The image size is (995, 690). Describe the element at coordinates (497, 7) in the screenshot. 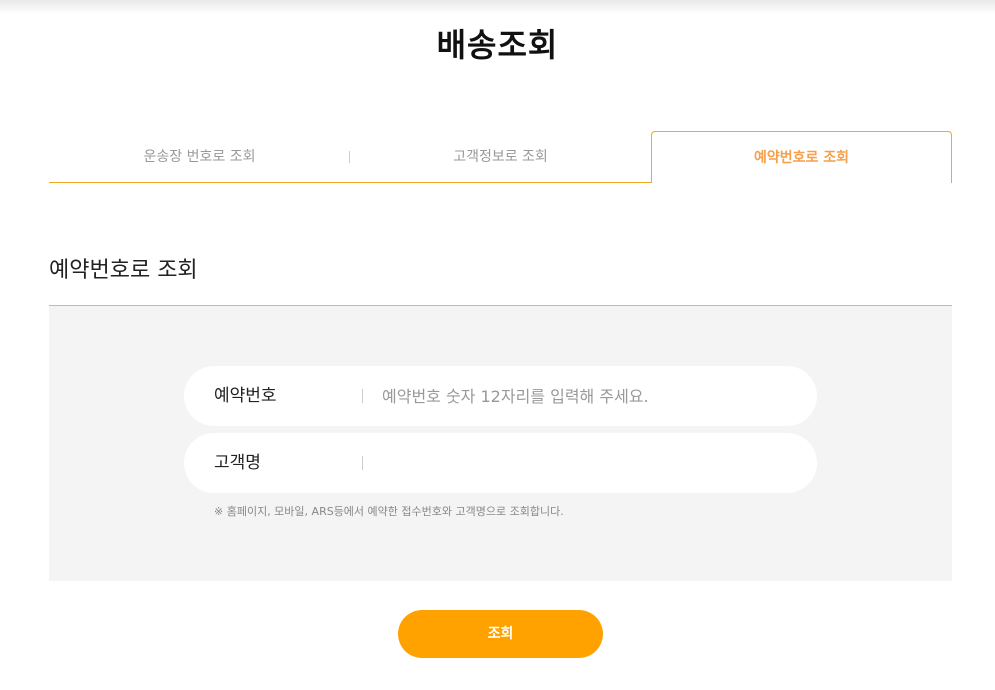

I see `top-shadow` at that location.